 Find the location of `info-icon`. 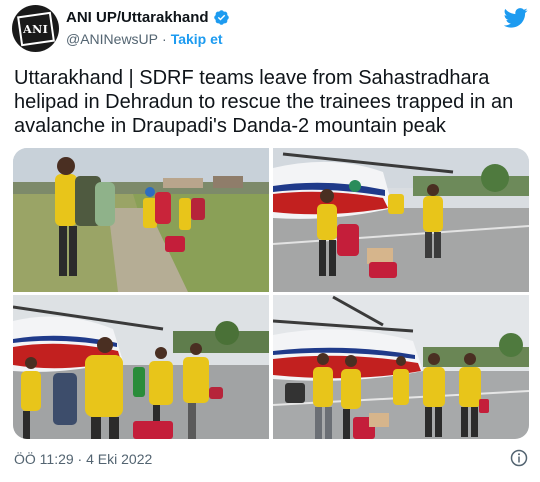

info-icon is located at coordinates (519, 458).